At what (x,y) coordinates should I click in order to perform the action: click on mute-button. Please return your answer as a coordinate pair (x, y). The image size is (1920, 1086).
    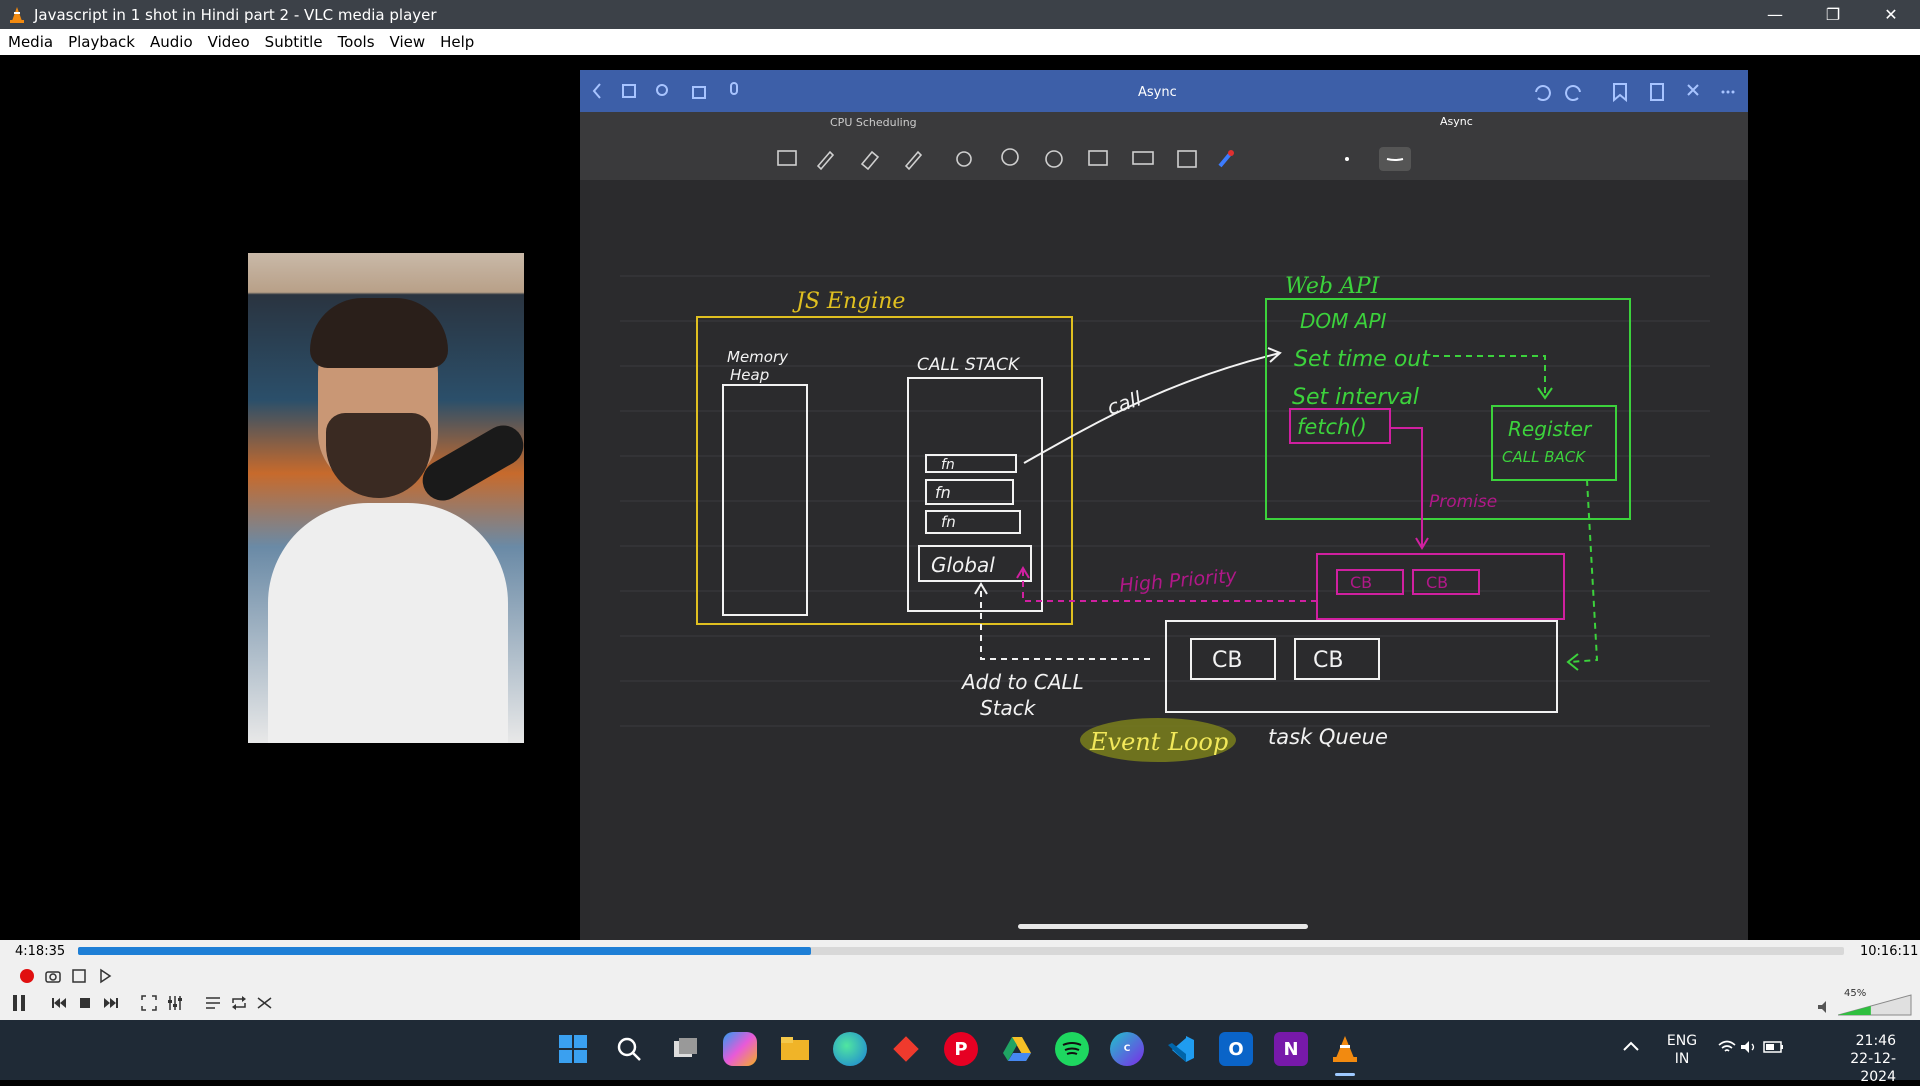
    Looking at the image, I should click on (1824, 1007).